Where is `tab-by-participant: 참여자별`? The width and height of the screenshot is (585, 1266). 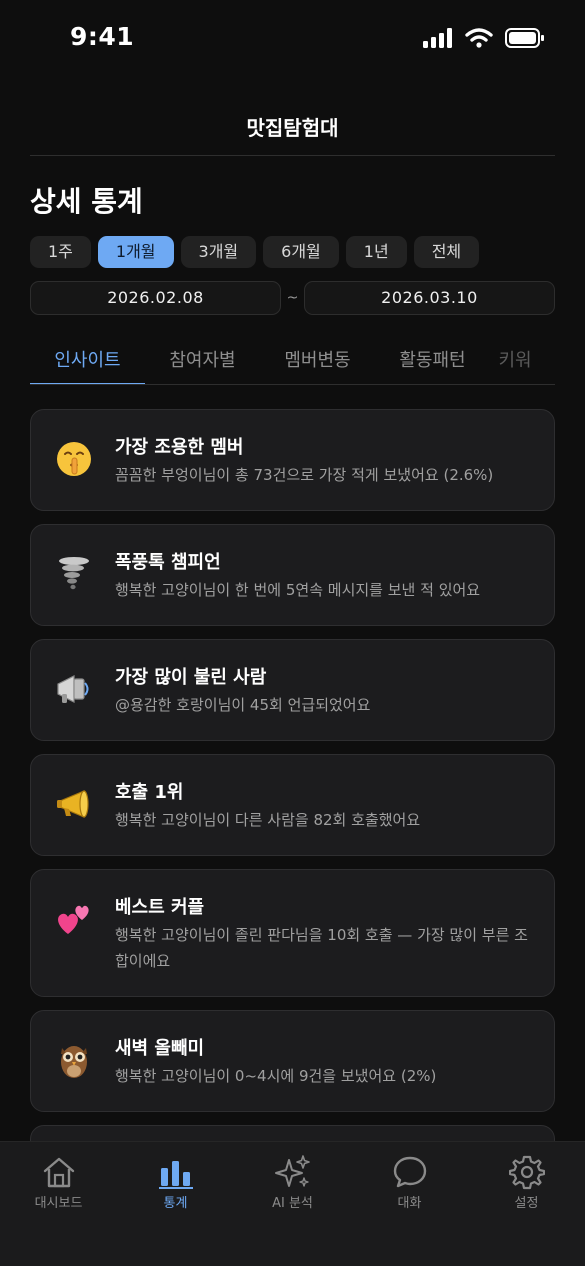 tab-by-participant: 참여자별 is located at coordinates (202, 361).